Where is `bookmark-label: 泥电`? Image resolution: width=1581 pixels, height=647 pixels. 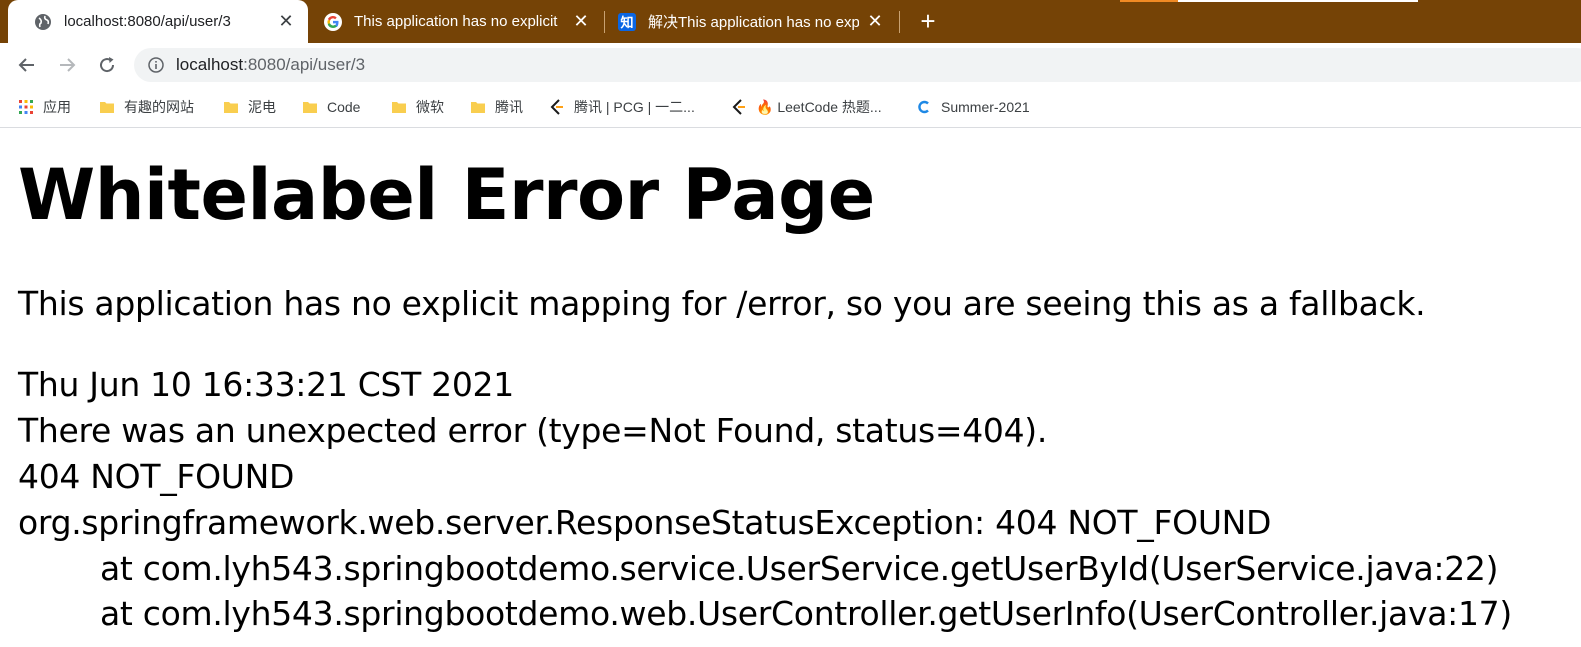
bookmark-label: 泥电 is located at coordinates (262, 107).